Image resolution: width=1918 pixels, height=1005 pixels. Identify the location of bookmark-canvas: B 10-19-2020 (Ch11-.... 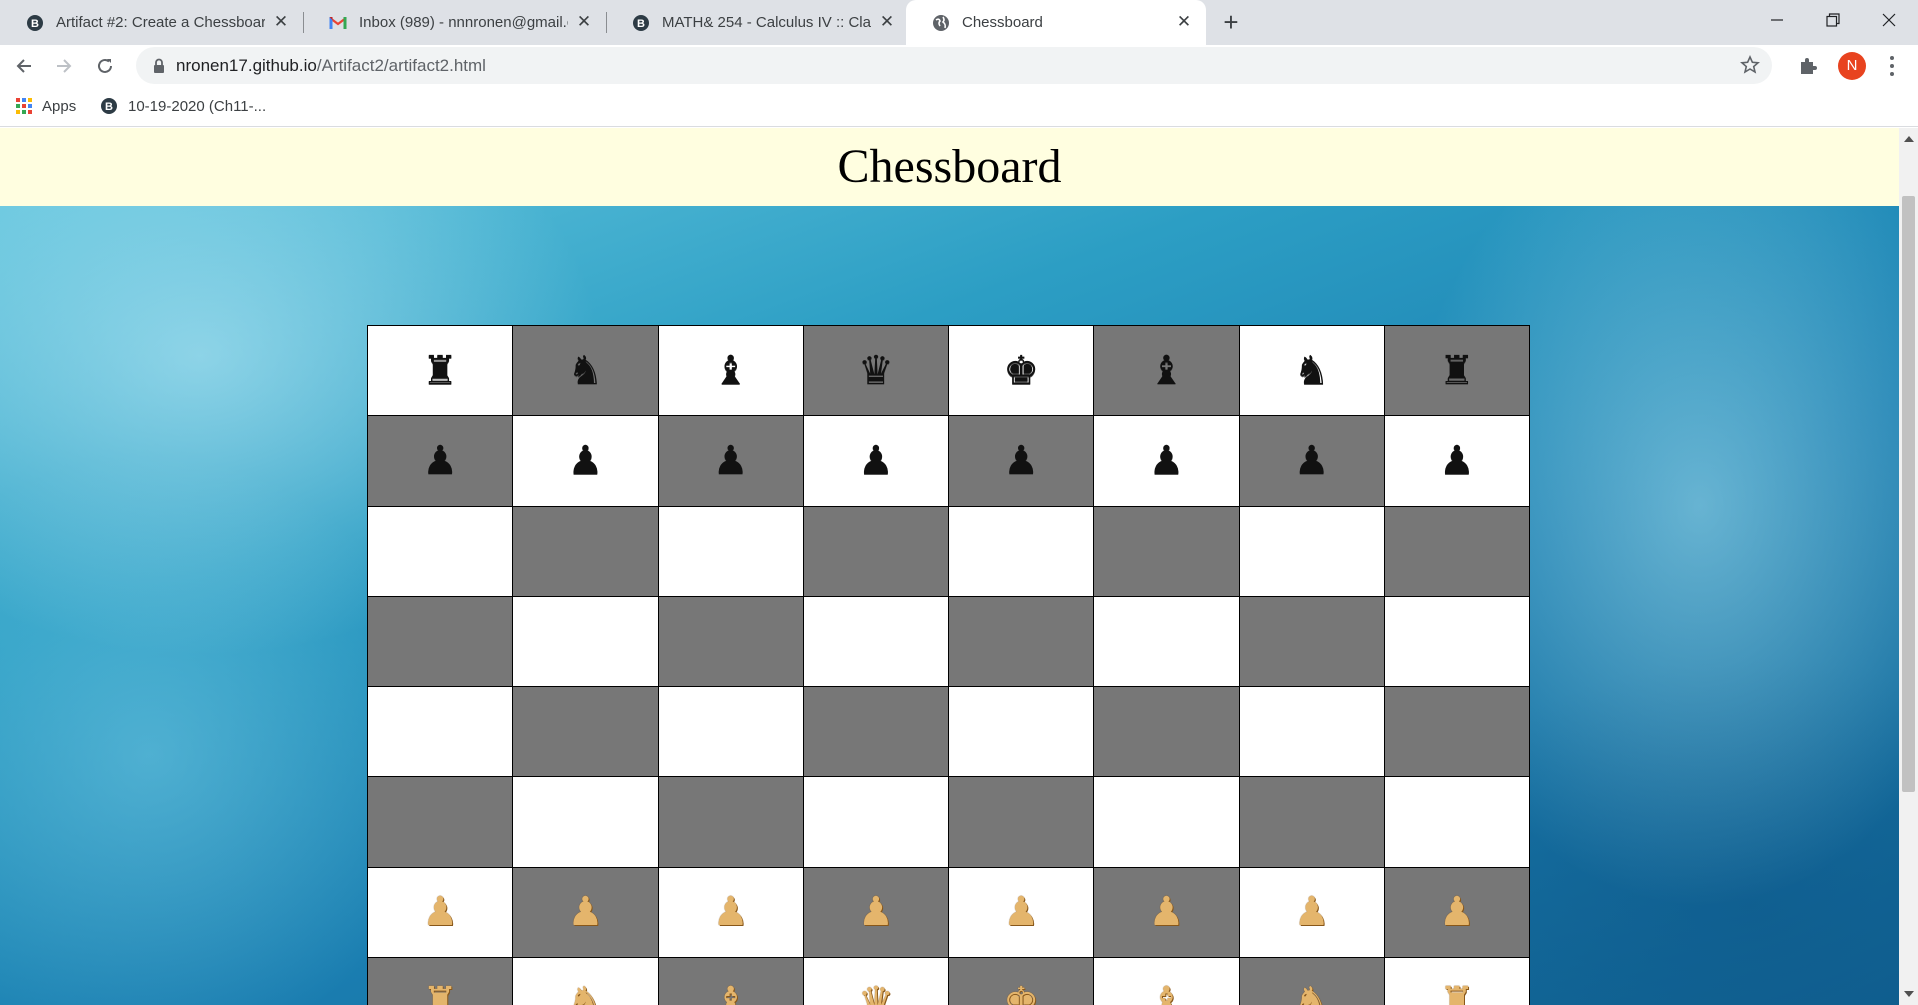
(183, 106).